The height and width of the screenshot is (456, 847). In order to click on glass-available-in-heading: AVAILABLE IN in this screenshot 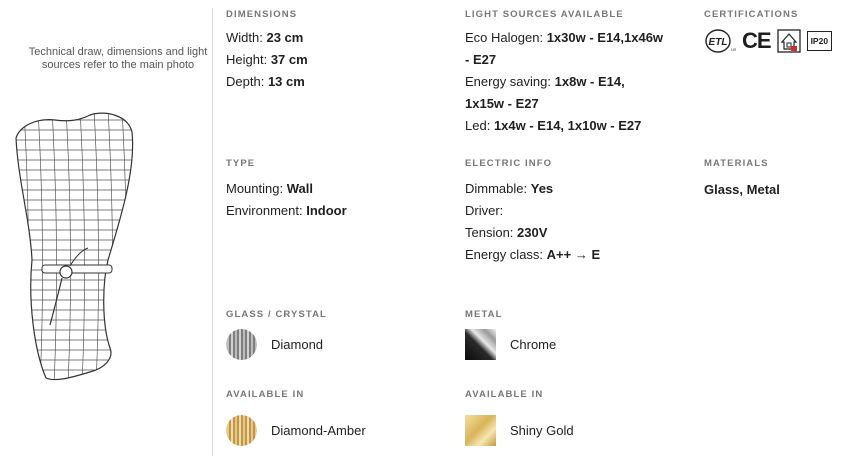, I will do `click(265, 394)`.